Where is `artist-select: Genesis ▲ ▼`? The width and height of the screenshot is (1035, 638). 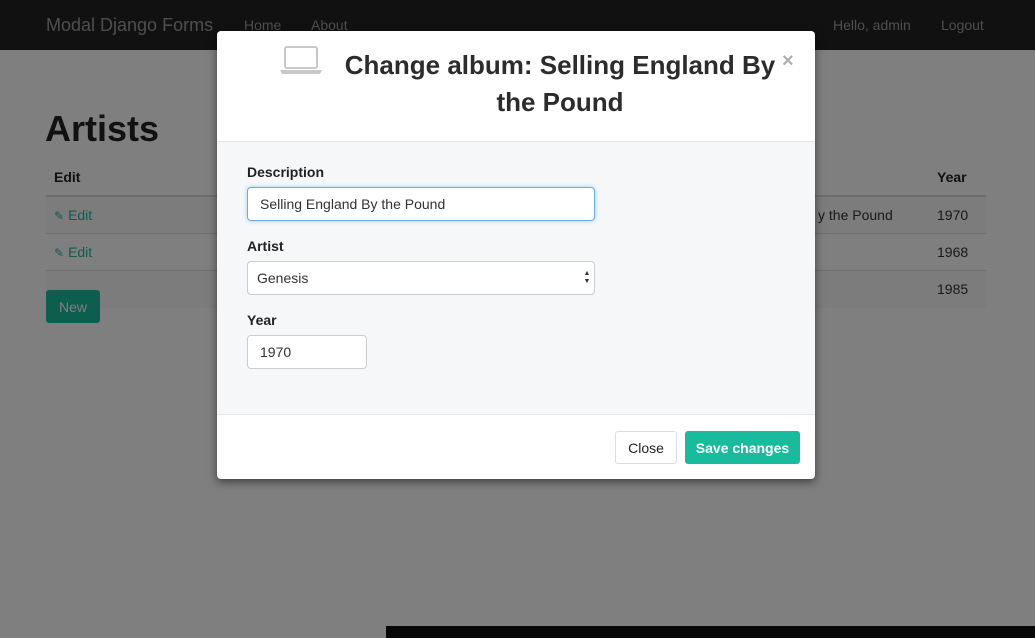 artist-select: Genesis ▲ ▼ is located at coordinates (421, 278).